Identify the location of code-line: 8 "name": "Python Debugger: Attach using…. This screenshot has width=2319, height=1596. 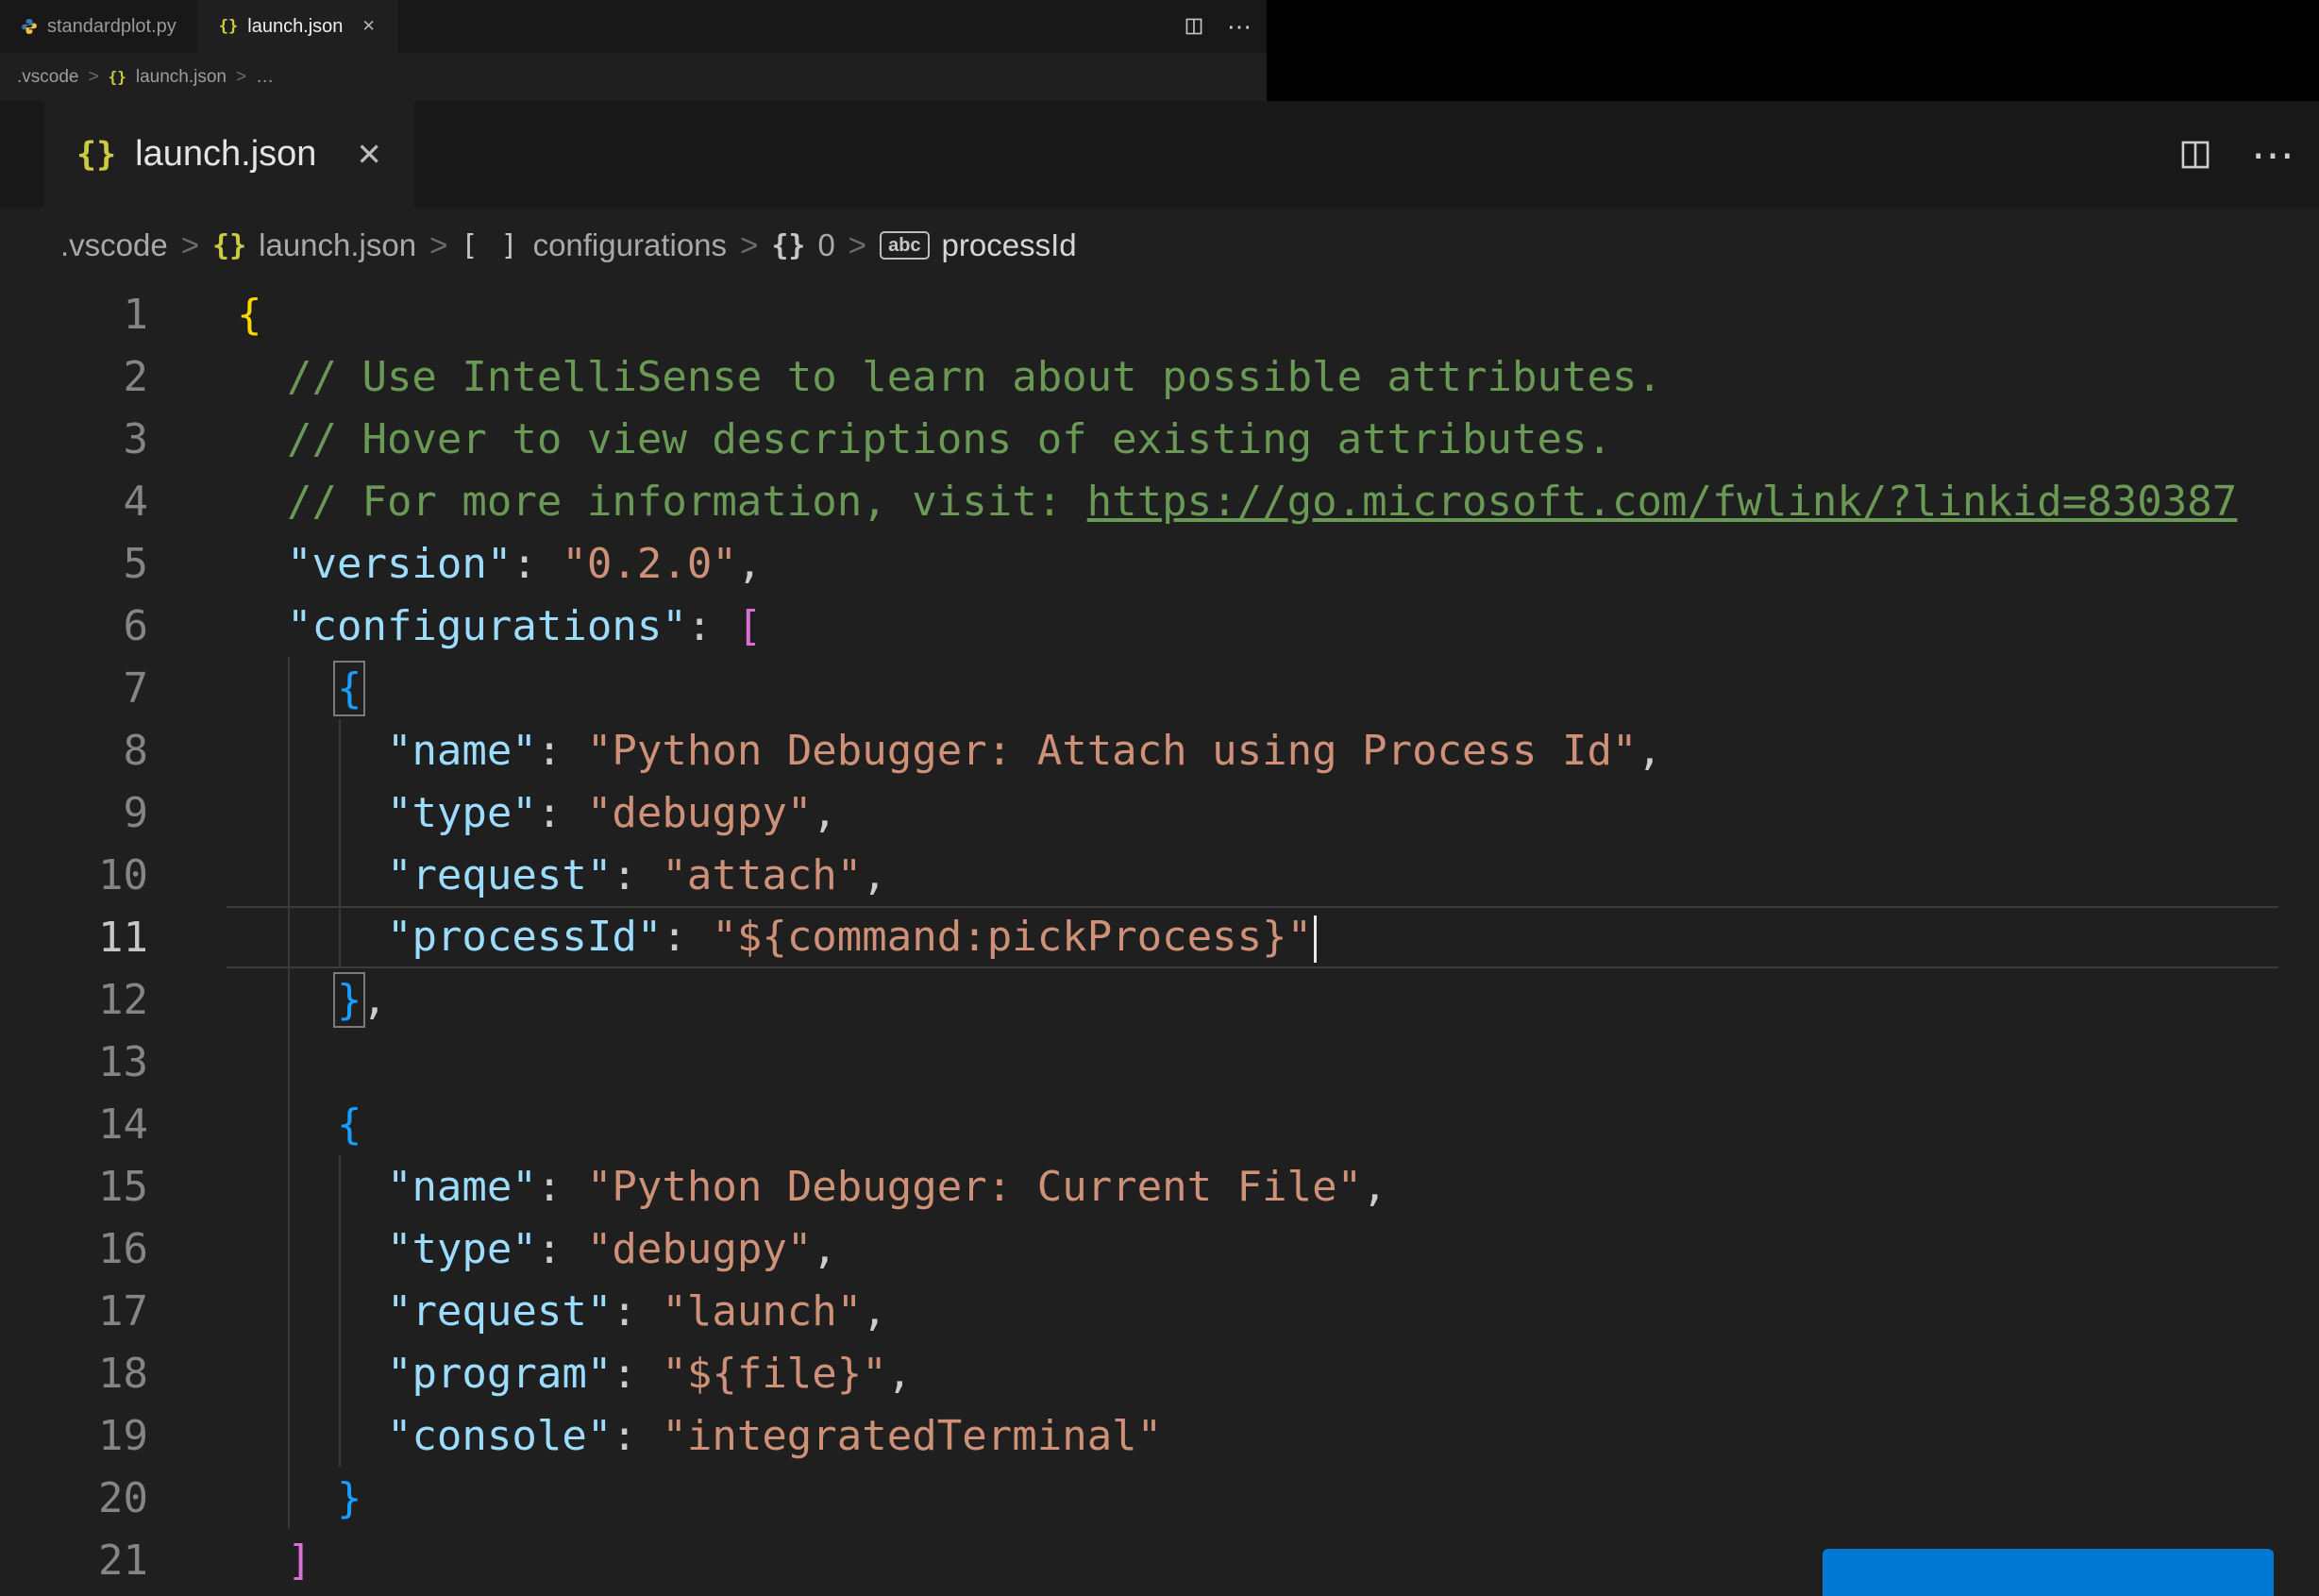
(1159, 750).